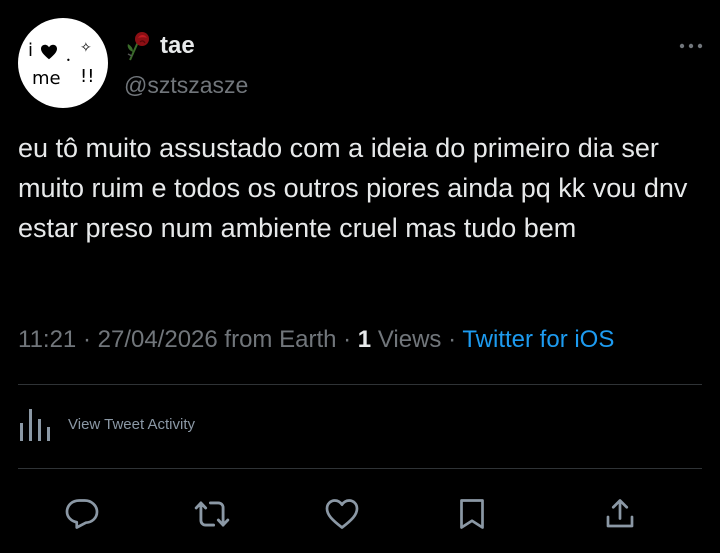 Image resolution: width=720 pixels, height=553 pixels. I want to click on display-name: tae, so click(177, 46).